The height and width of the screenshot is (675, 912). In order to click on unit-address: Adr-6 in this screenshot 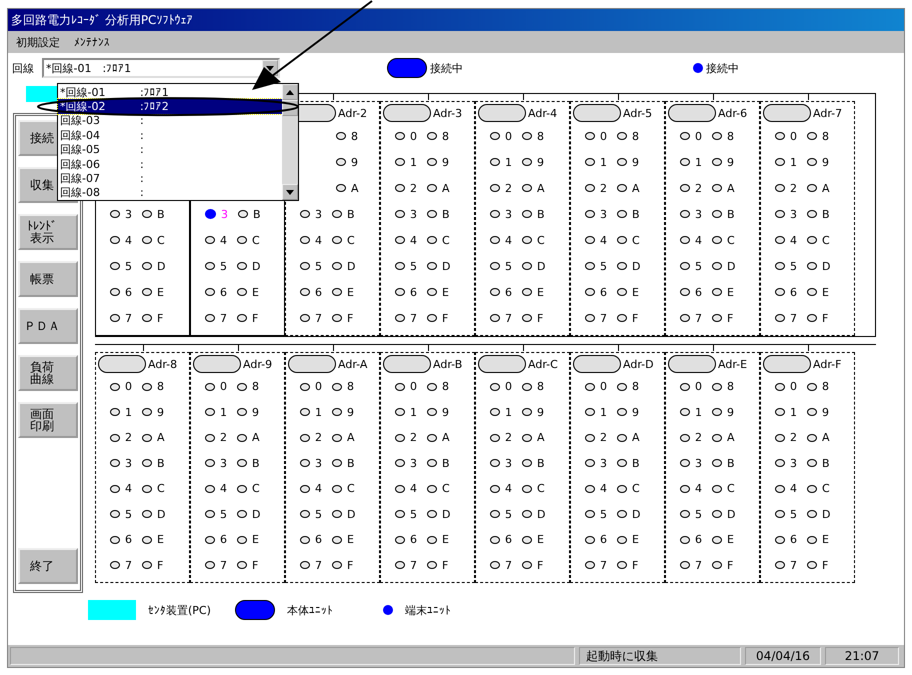, I will do `click(733, 113)`.